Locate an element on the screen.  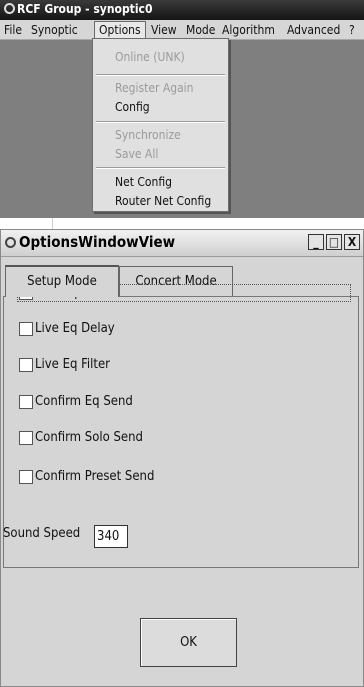
tab-setup-mode: Setup Mode is located at coordinates (62, 281).